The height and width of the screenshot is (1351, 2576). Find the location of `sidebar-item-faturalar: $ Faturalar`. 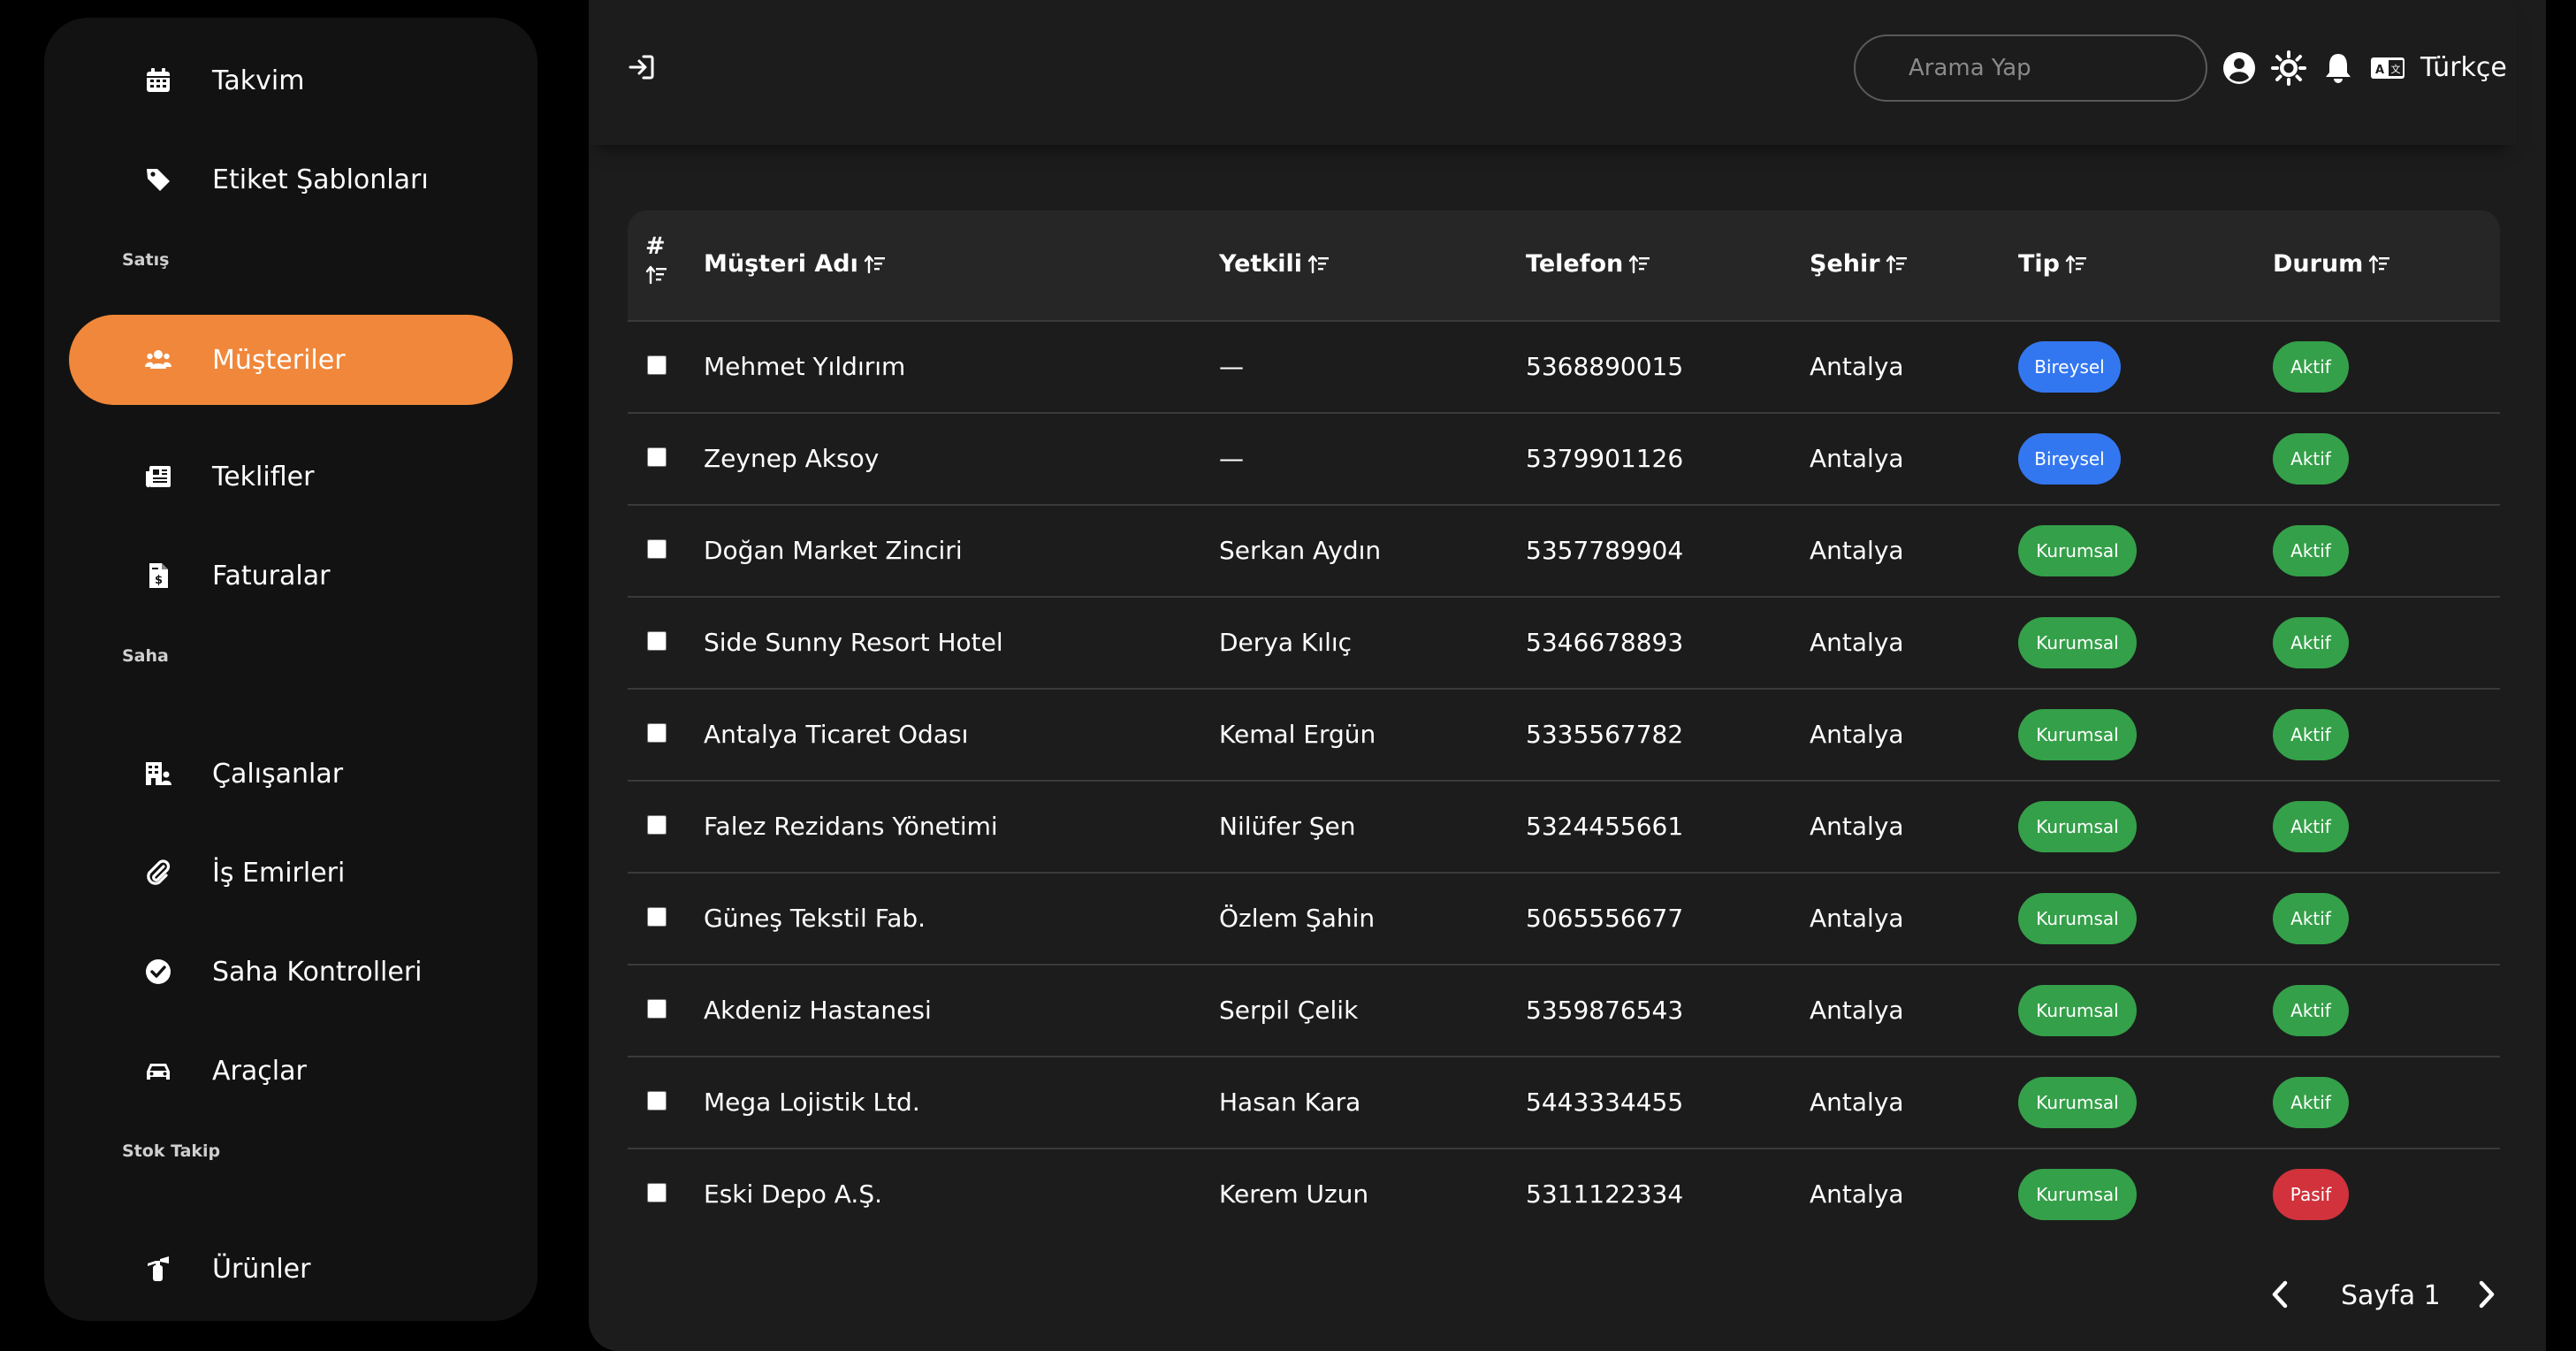

sidebar-item-faturalar: $ Faturalar is located at coordinates (291, 575).